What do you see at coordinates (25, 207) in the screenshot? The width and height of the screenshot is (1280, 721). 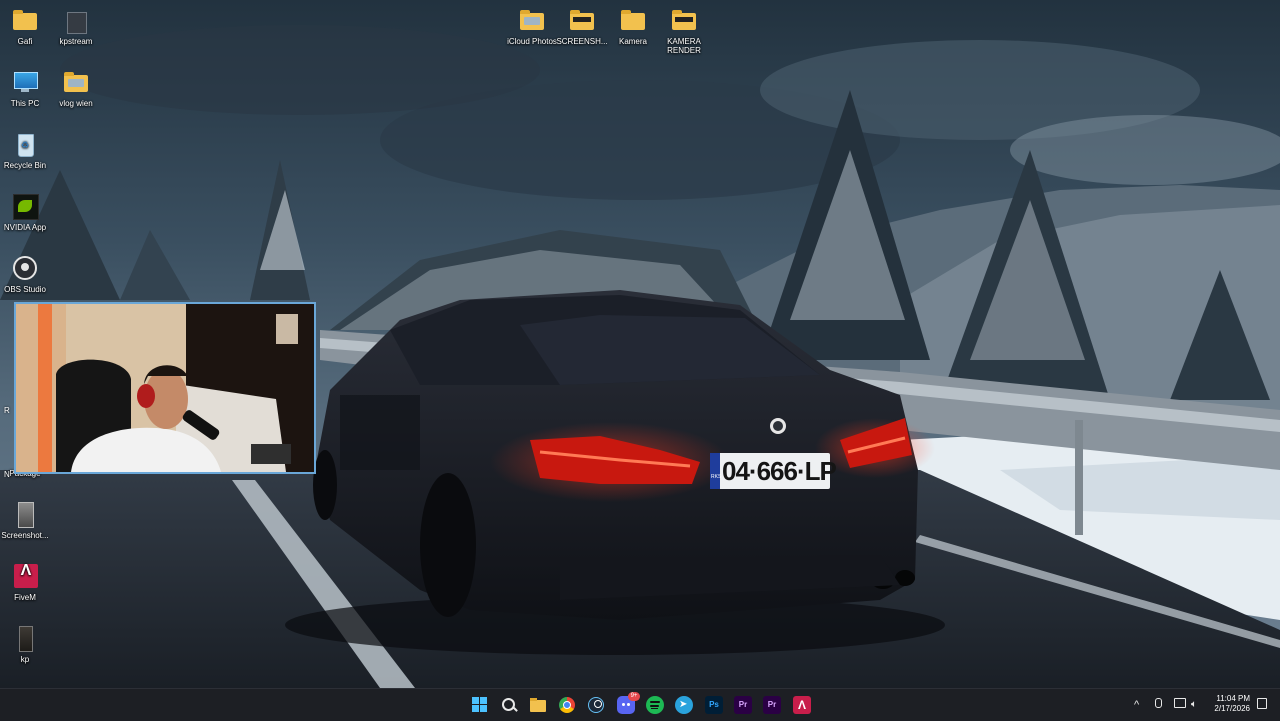 I see `nvidia-icon` at bounding box center [25, 207].